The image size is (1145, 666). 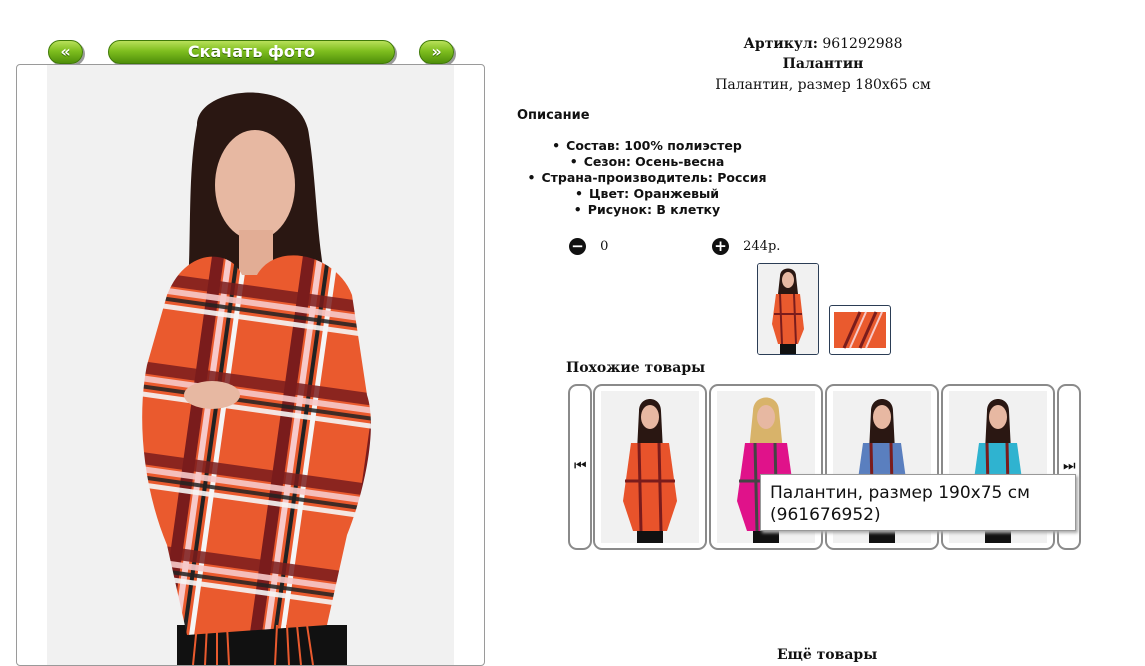 I want to click on description-heading: Описание, so click(x=553, y=115).